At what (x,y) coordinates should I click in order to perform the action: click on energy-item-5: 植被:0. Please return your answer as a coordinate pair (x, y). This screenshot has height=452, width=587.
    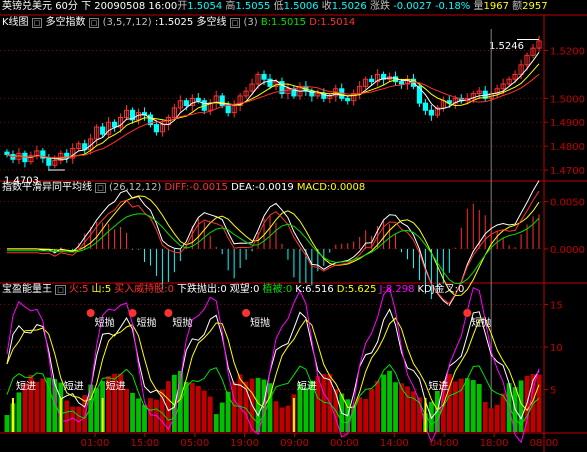
    Looking at the image, I should click on (277, 289).